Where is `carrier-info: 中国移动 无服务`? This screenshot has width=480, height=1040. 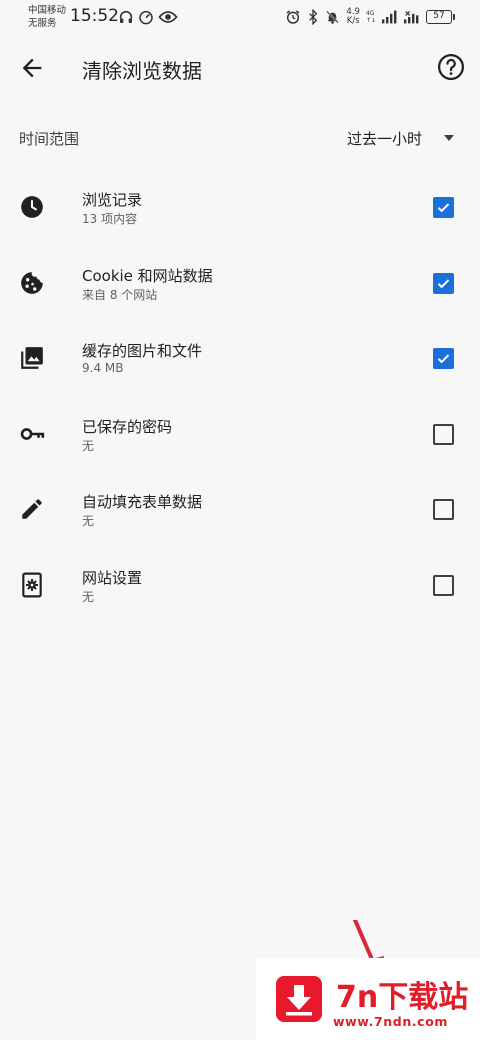 carrier-info: 中国移动 无服务 is located at coordinates (47, 17).